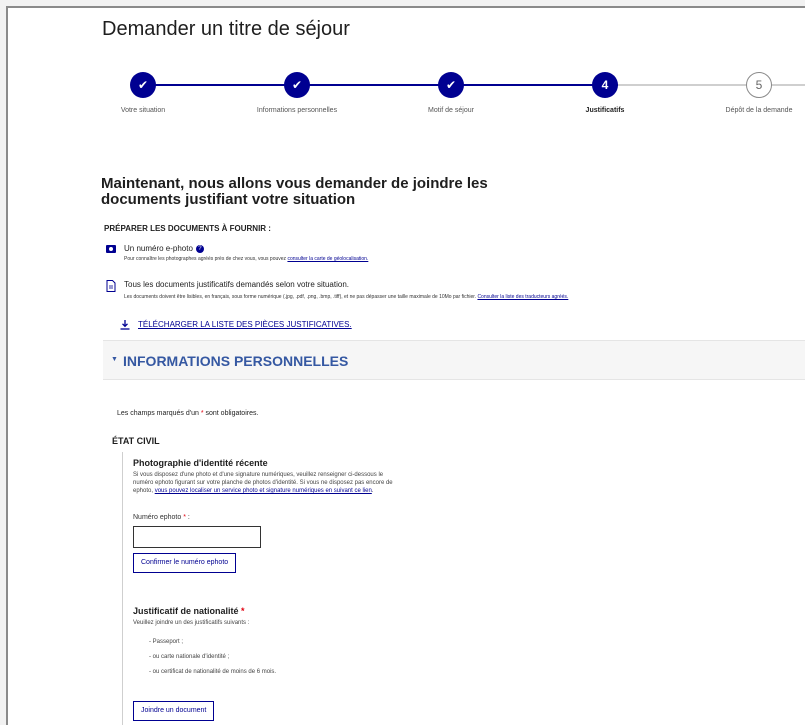  What do you see at coordinates (197, 537) in the screenshot?
I see `ephoto-number-input` at bounding box center [197, 537].